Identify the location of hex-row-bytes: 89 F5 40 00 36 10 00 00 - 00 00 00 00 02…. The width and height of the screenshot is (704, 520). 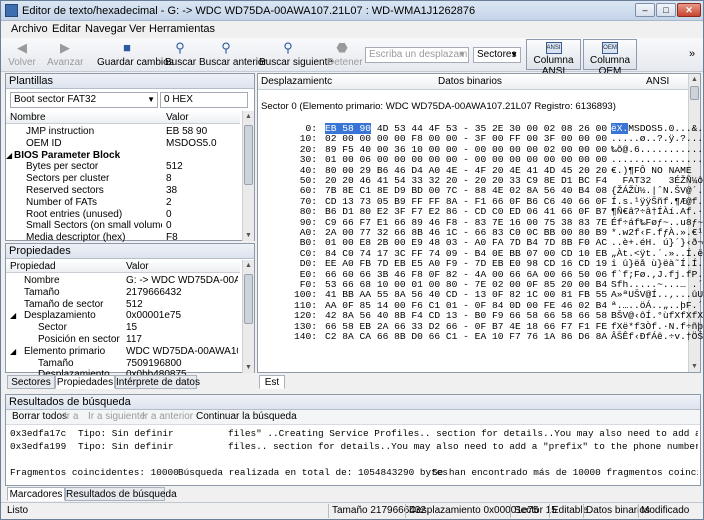
(466, 149).